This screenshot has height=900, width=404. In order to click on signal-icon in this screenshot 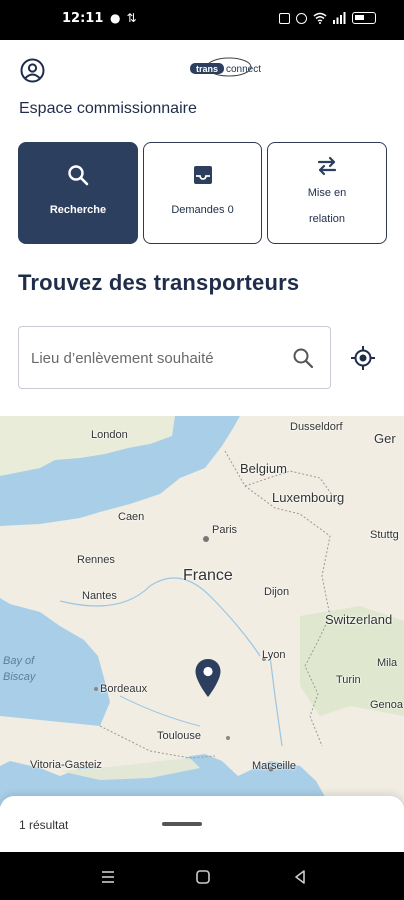, I will do `click(339, 18)`.